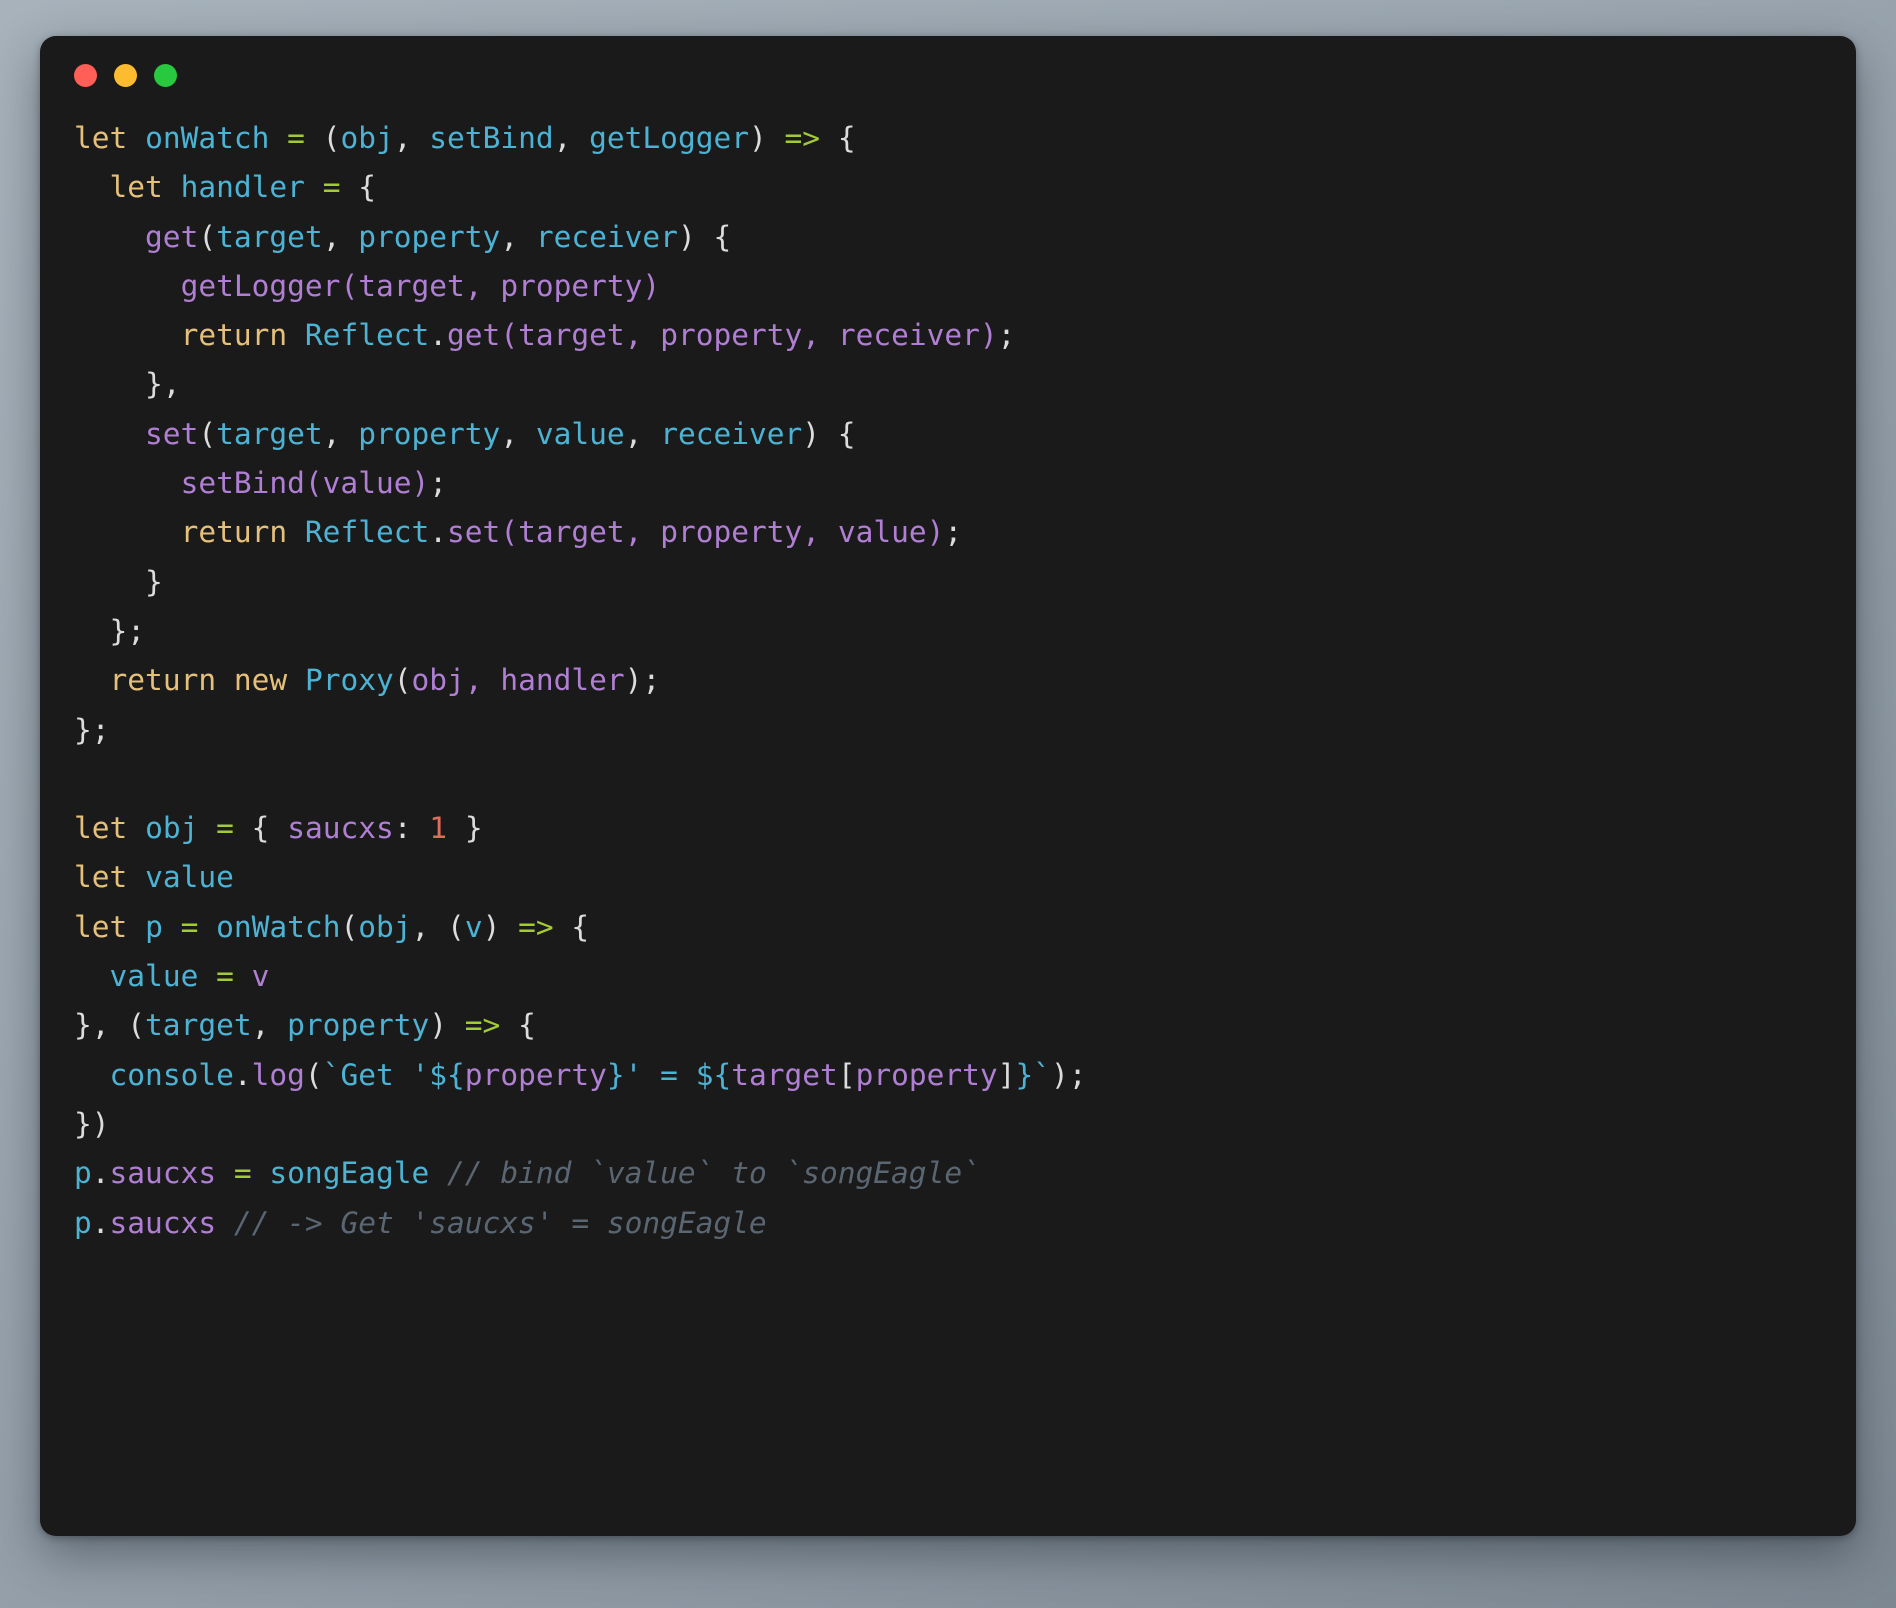 The width and height of the screenshot is (1896, 1608). I want to click on code-line: return new Proxy(obj, handler);, so click(948, 680).